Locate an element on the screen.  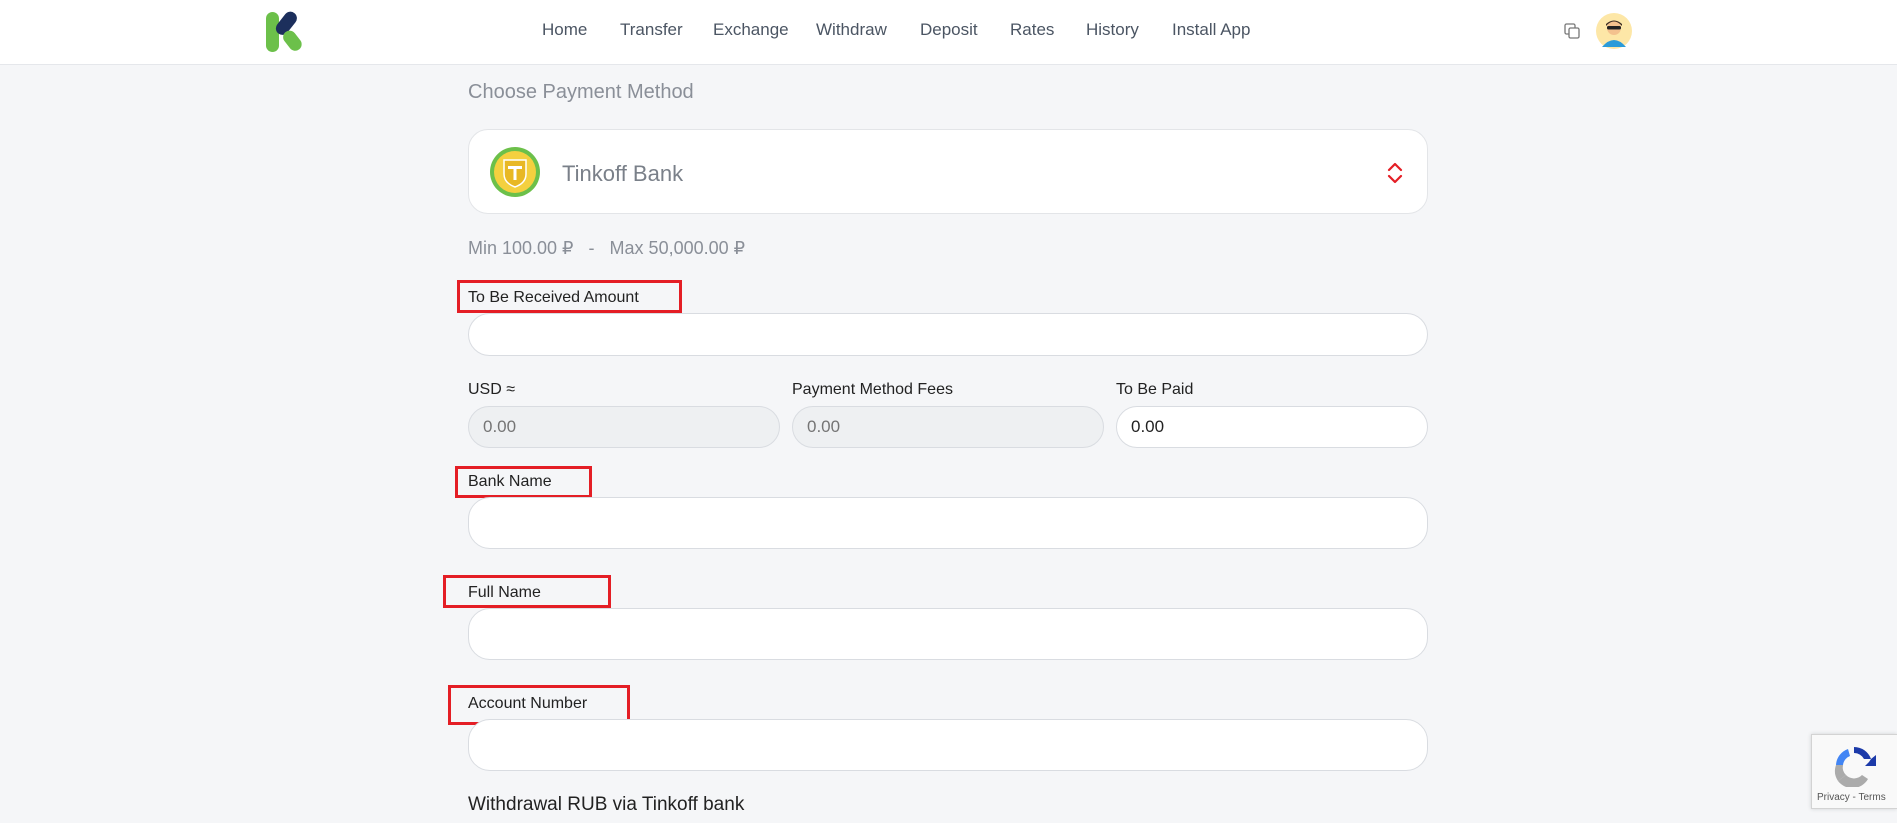
user-avatar is located at coordinates (1614, 31).